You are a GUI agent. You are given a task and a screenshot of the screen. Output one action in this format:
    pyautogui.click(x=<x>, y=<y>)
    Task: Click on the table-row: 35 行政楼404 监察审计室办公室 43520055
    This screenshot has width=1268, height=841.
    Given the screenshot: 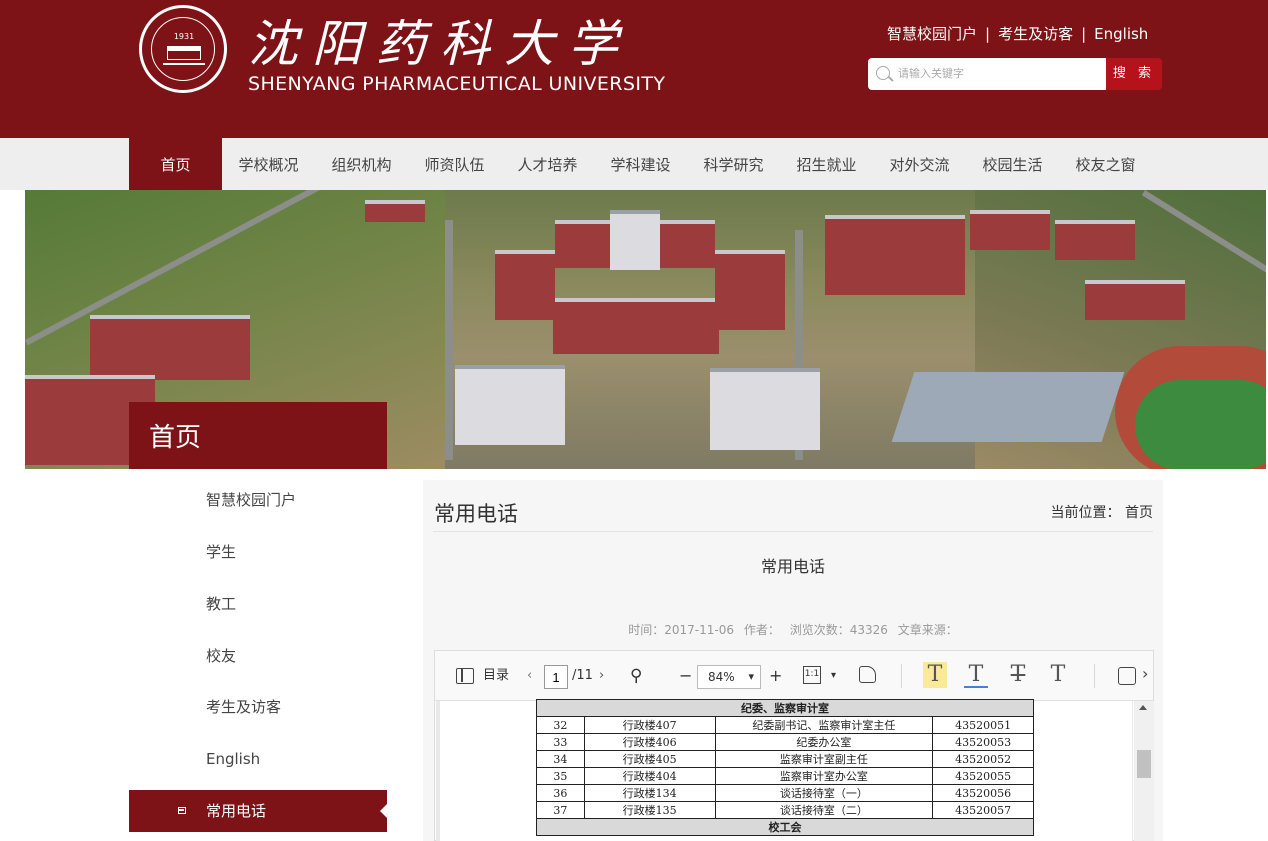 What is the action you would take?
    pyautogui.click(x=785, y=776)
    